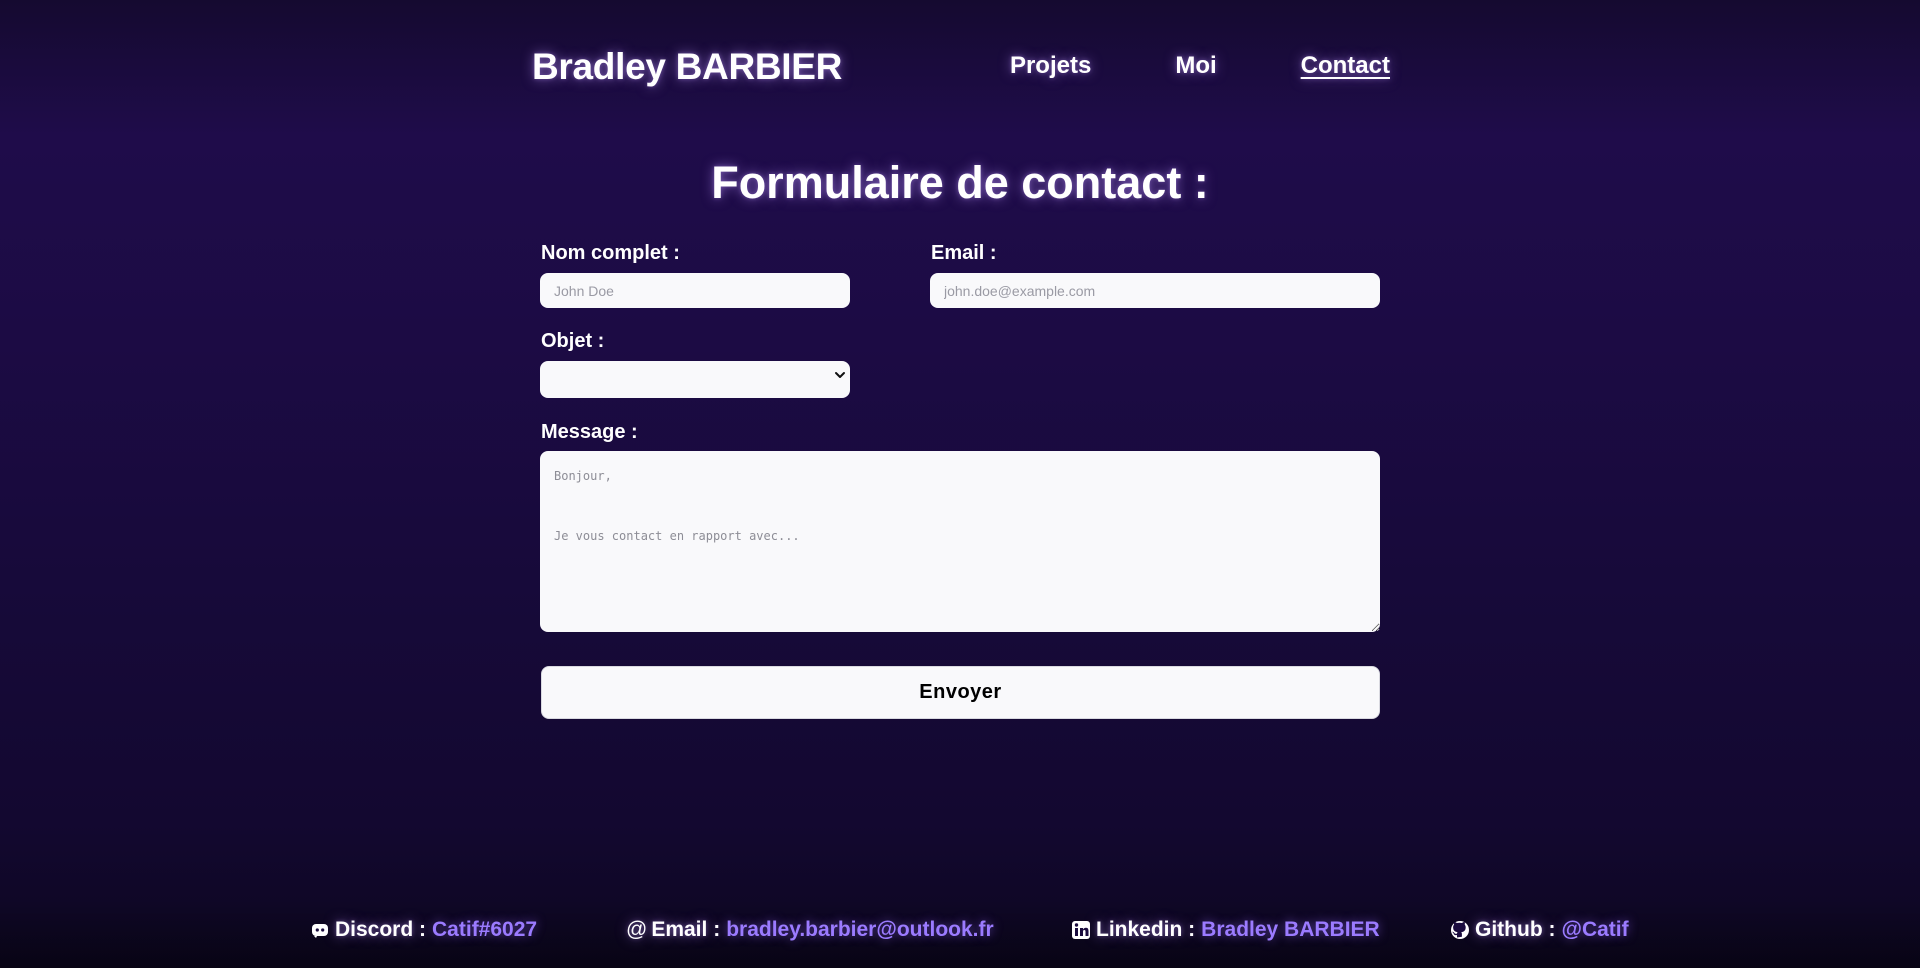 The height and width of the screenshot is (968, 1920). Describe the element at coordinates (961, 68) in the screenshot. I see `site-header: Bradley BARBIER Projets Moi Contact` at that location.